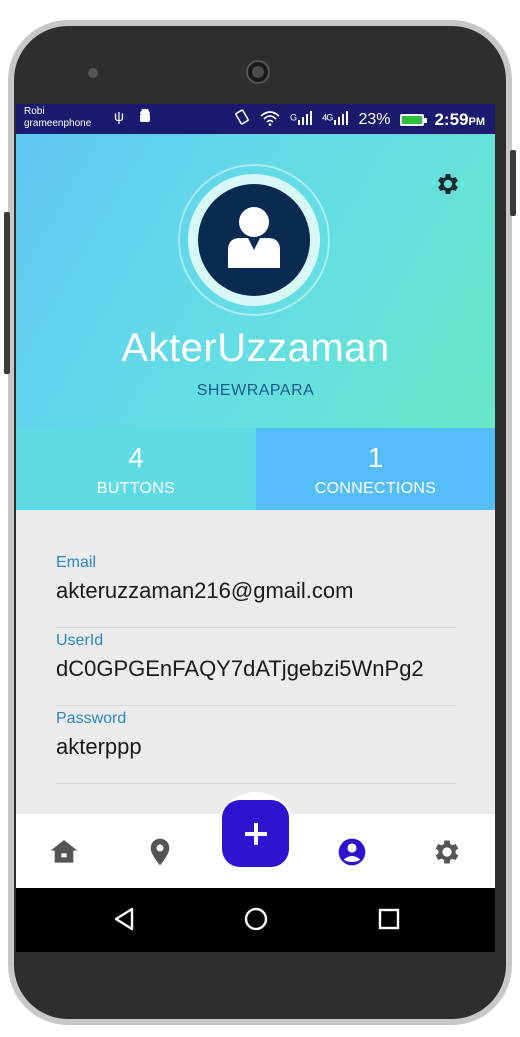 The image size is (520, 1037). I want to click on password-row: Password akterppp, so click(256, 745).